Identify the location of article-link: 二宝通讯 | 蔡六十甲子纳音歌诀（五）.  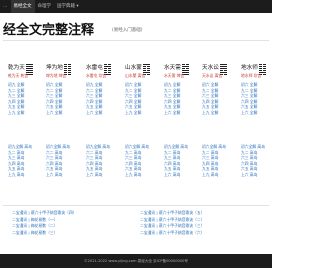
(172, 213).